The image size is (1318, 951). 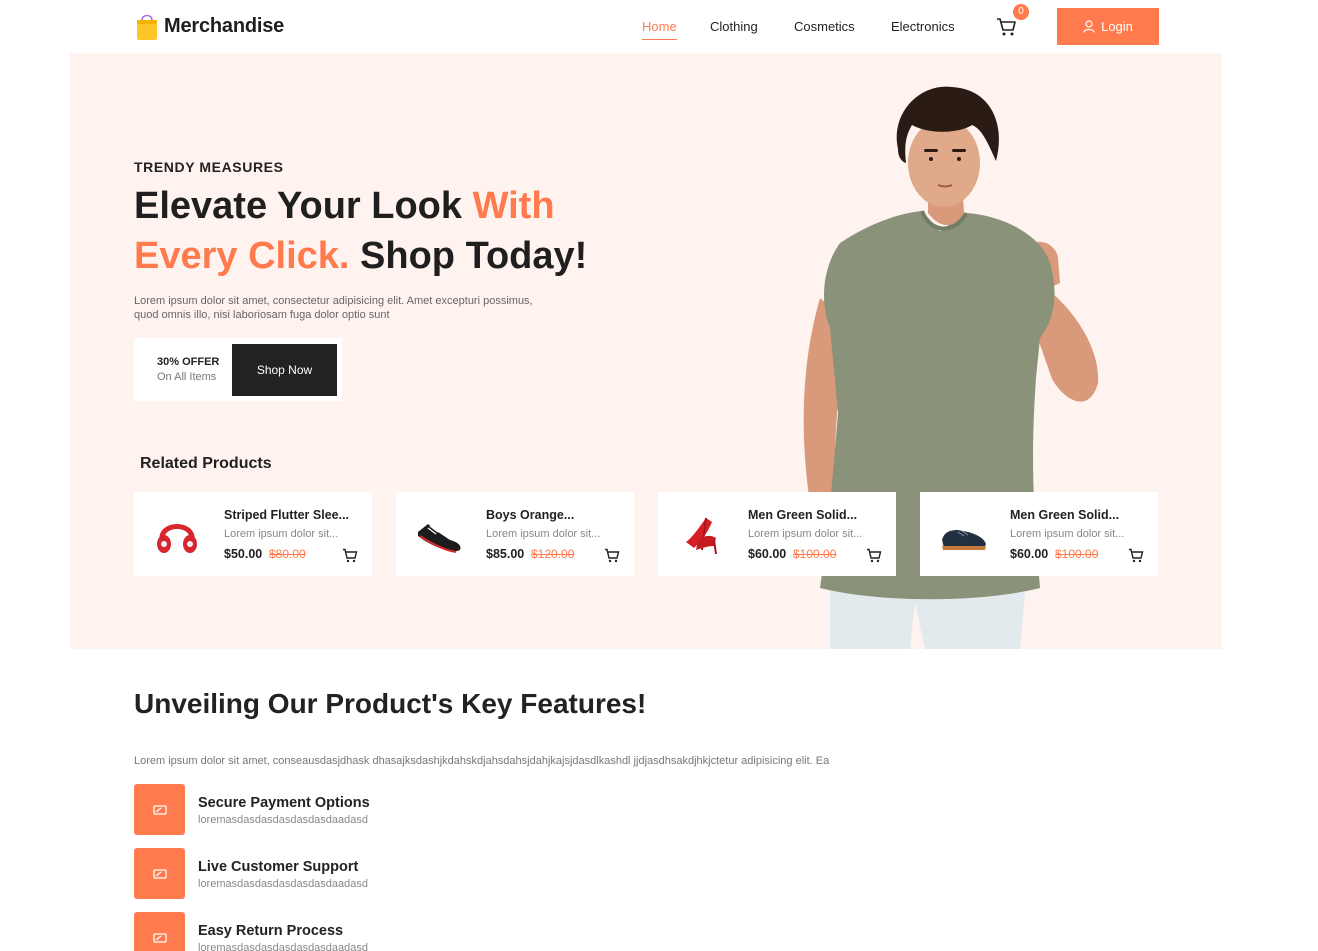 What do you see at coordinates (923, 26) in the screenshot?
I see `nav-link-electronics: Electronics` at bounding box center [923, 26].